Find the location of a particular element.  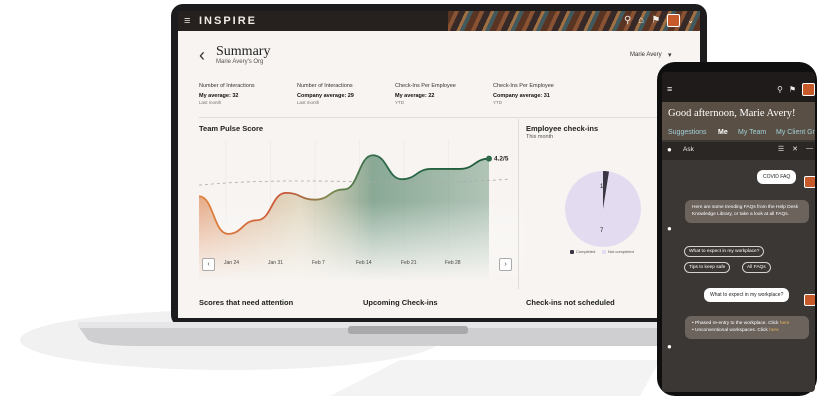

legend-item: Not completed is located at coordinates (618, 251).